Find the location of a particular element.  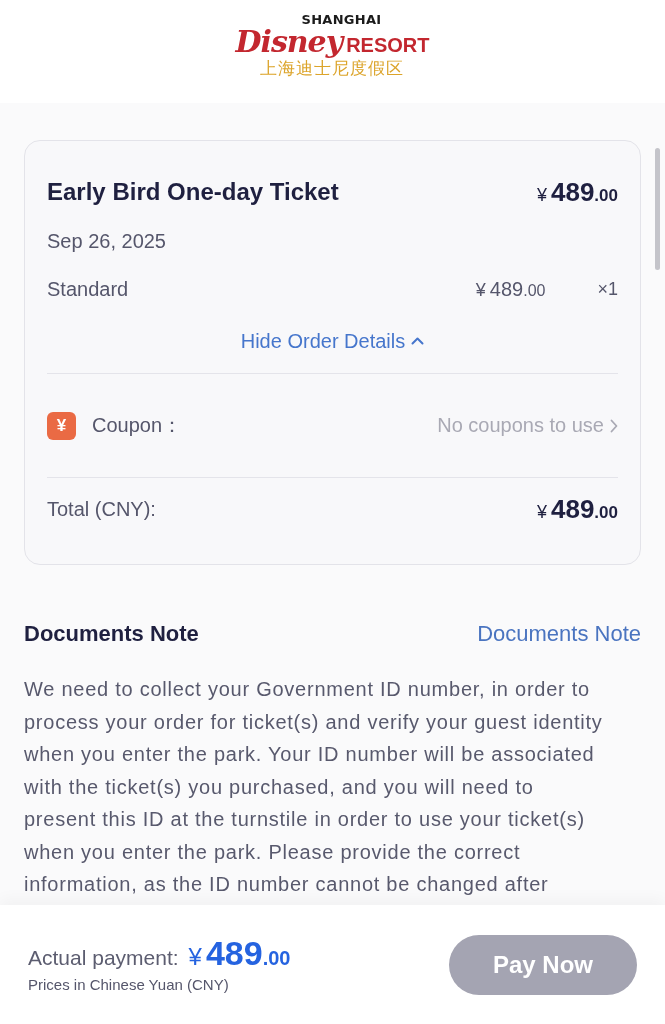

item-quantity: ×1 is located at coordinates (607, 289).